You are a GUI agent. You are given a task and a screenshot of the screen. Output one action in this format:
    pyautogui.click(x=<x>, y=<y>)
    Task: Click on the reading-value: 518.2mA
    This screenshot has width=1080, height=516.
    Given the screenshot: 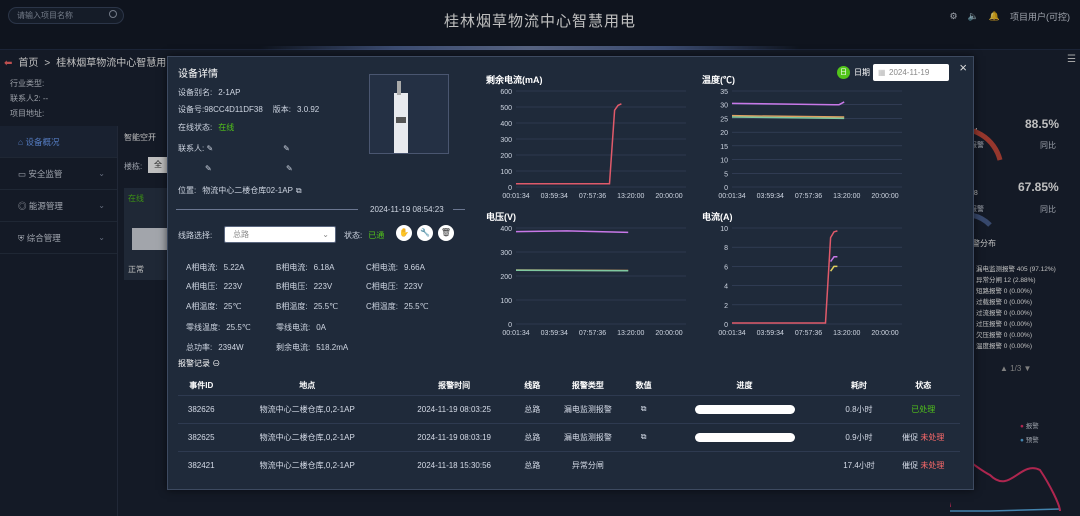 What is the action you would take?
    pyautogui.click(x=332, y=347)
    